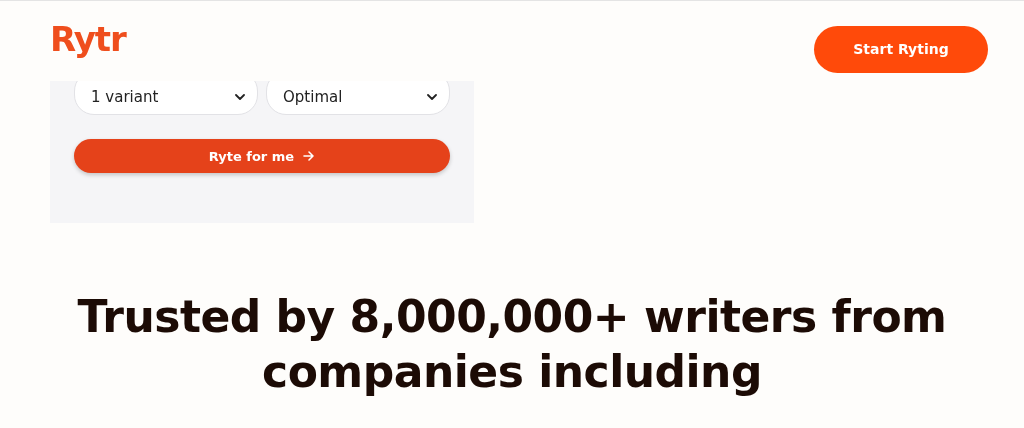 The width and height of the screenshot is (1024, 428). What do you see at coordinates (901, 49) in the screenshot?
I see `start-button: Start Ryting` at bounding box center [901, 49].